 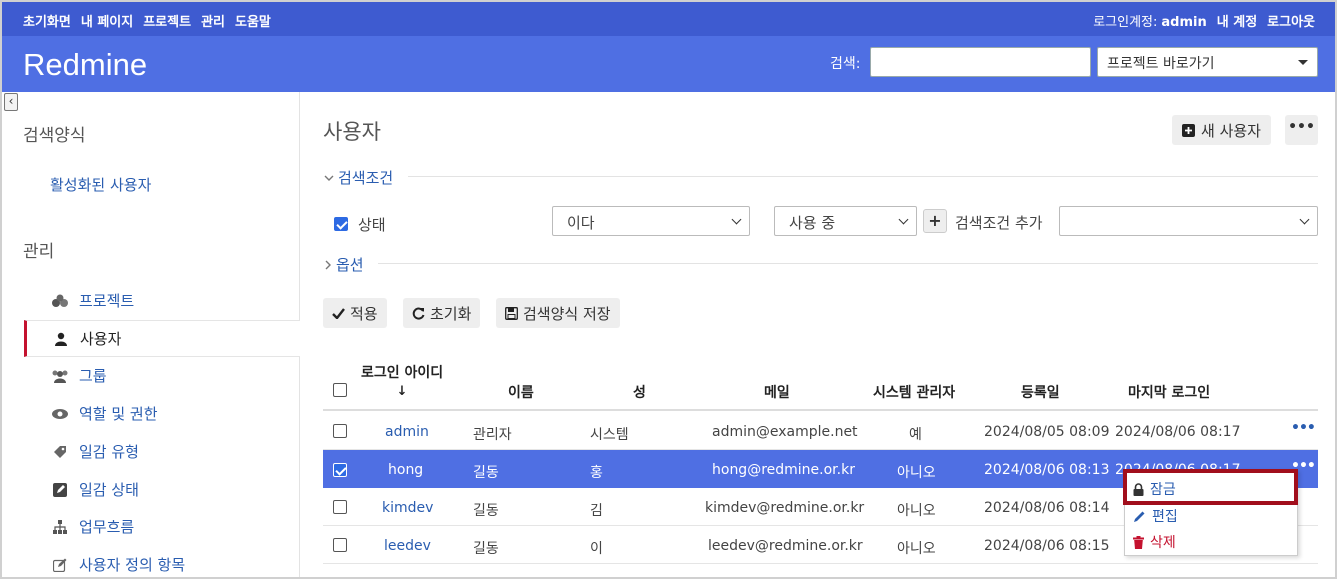 What do you see at coordinates (916, 549) in the screenshot?
I see `cell-admin: 아니오` at bounding box center [916, 549].